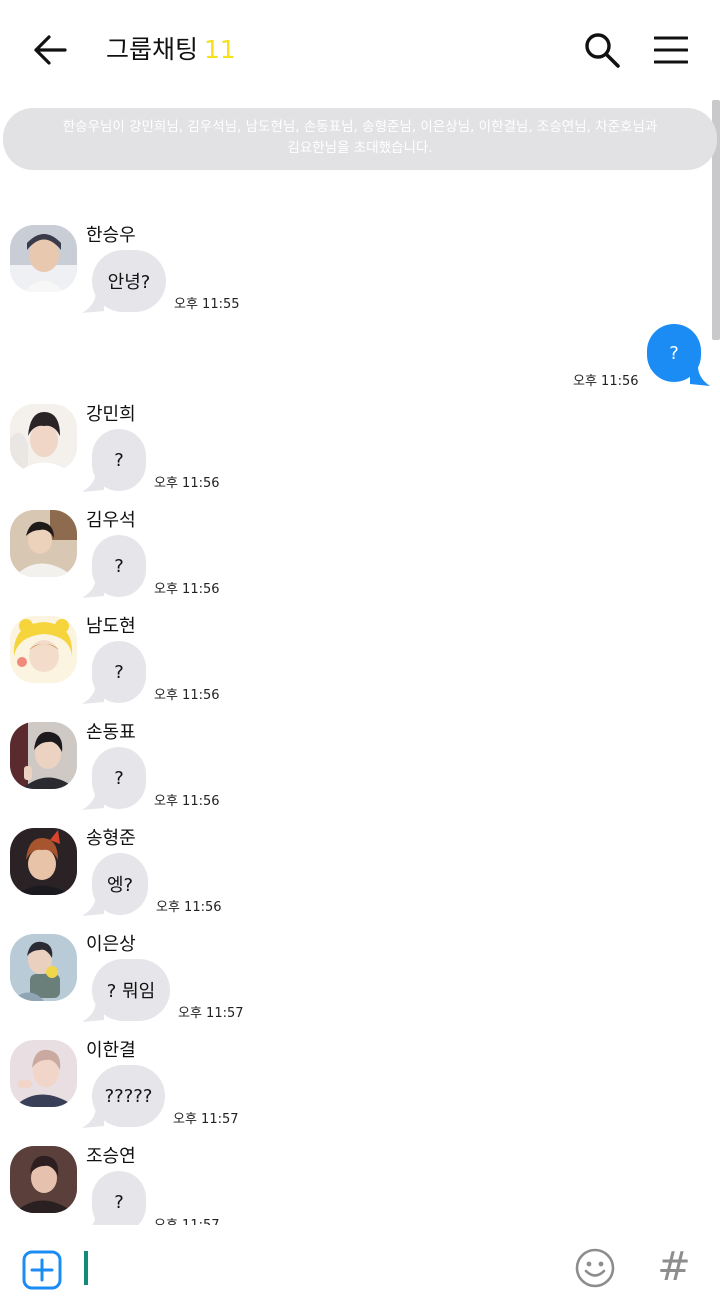 The height and width of the screenshot is (1309, 720). I want to click on invite-notice-line-2: 김요한님을 초대했습니다., so click(360, 148).